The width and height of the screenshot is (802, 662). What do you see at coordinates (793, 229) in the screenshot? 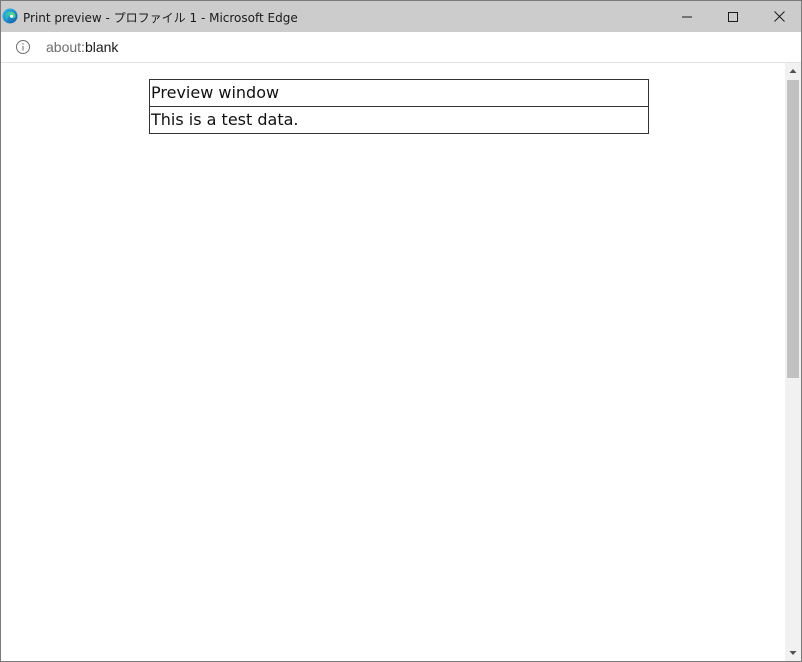
I see `scroll-thumb` at bounding box center [793, 229].